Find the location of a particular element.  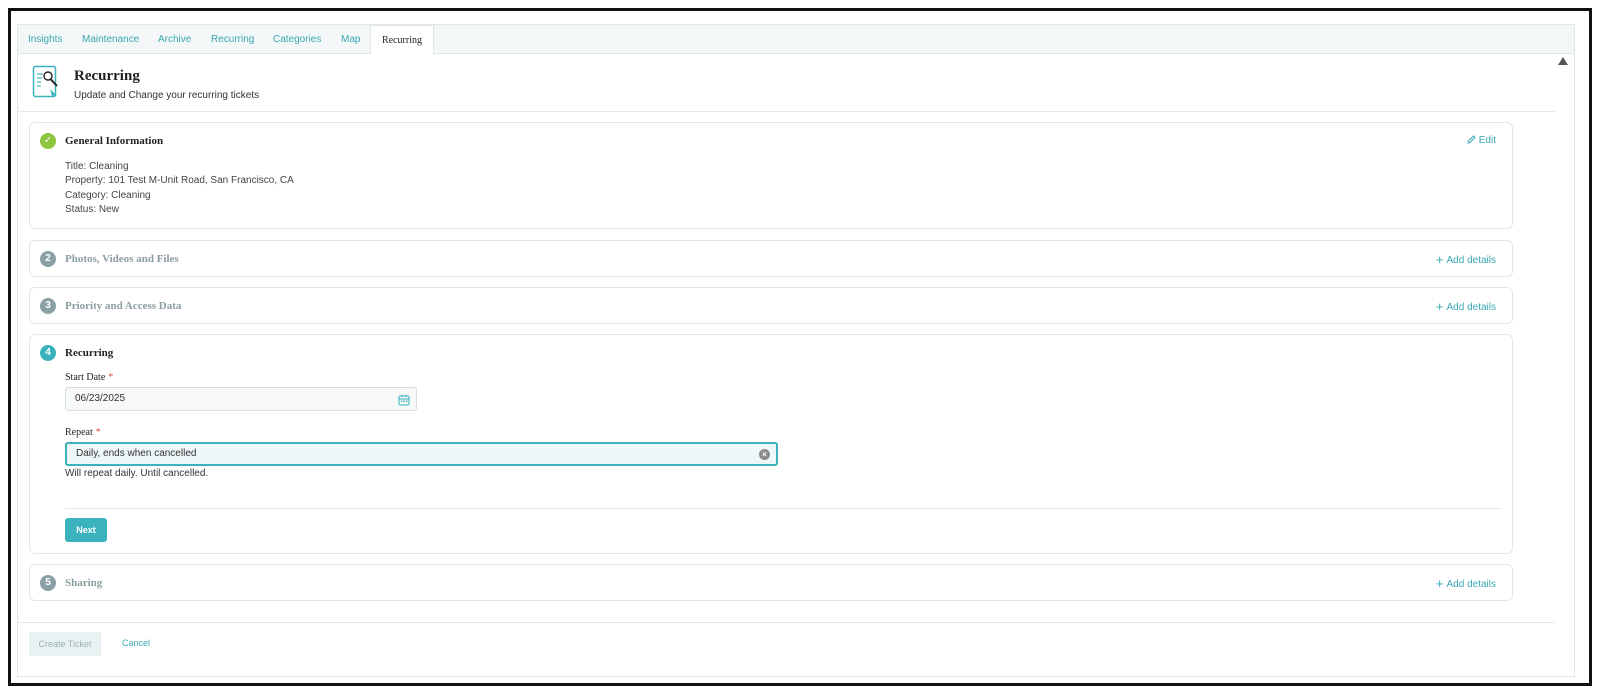

photos-videos-files-title: Photos, Videos and Files is located at coordinates (122, 259).